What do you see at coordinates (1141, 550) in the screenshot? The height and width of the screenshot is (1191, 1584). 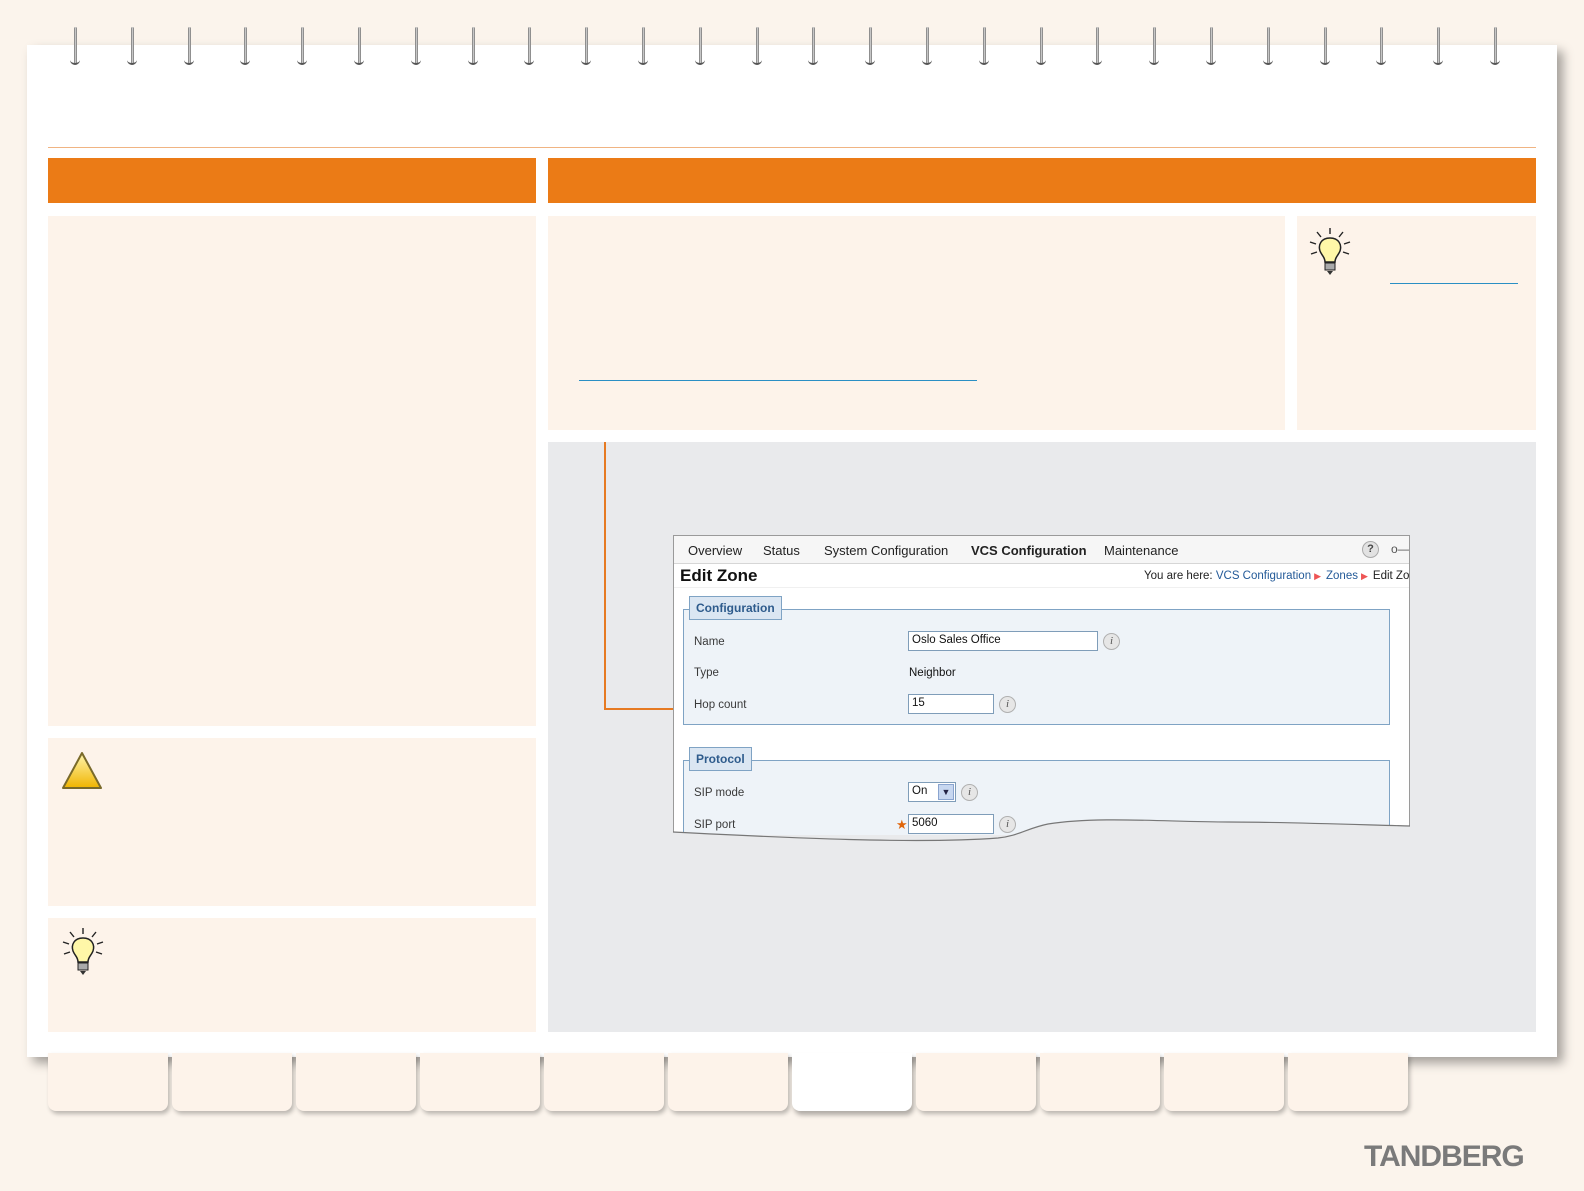 I see `nav-maintenance: Maintenance` at bounding box center [1141, 550].